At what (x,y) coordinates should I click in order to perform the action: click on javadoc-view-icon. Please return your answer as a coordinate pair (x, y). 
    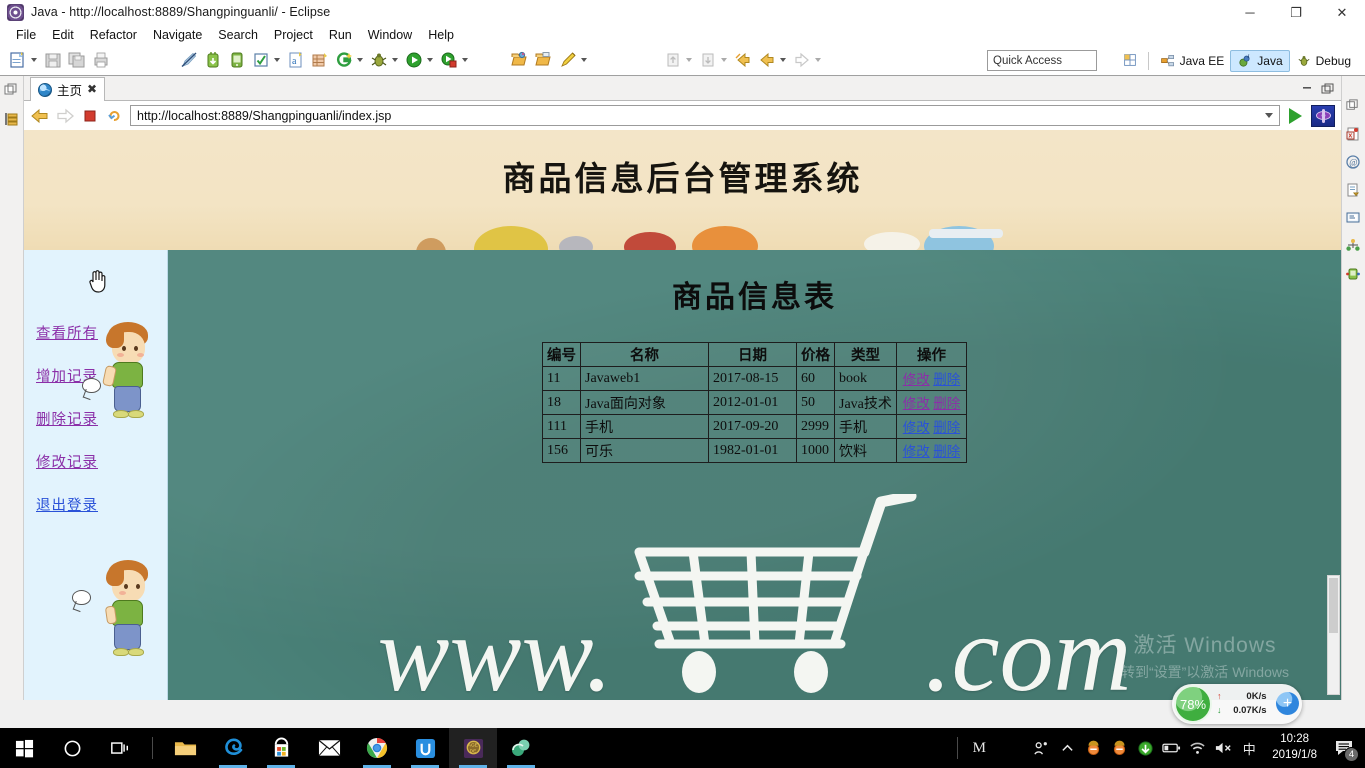
    Looking at the image, I should click on (1353, 190).